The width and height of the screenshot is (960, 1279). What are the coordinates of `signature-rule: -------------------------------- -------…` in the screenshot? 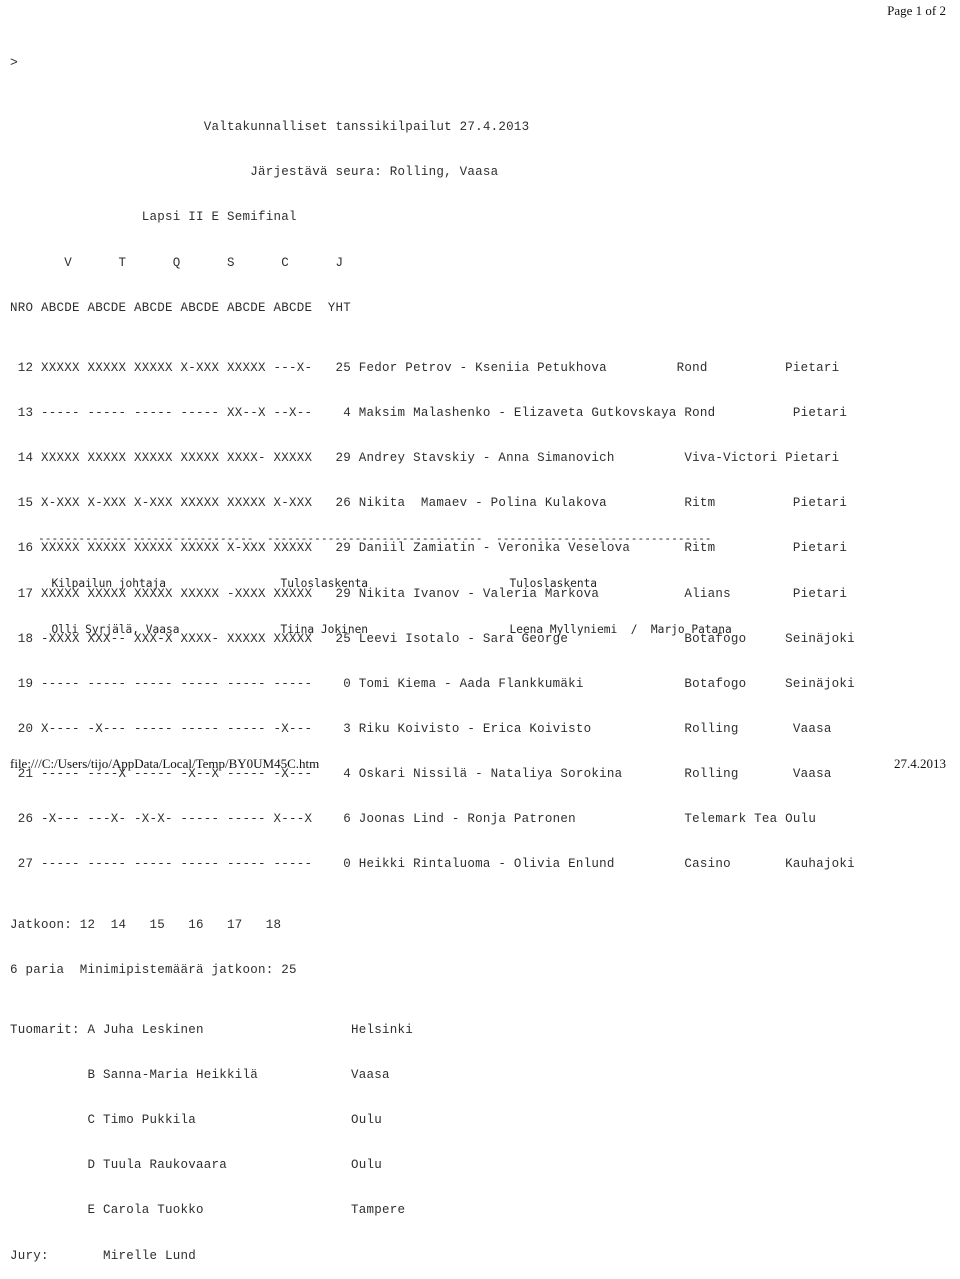 It's located at (375, 538).